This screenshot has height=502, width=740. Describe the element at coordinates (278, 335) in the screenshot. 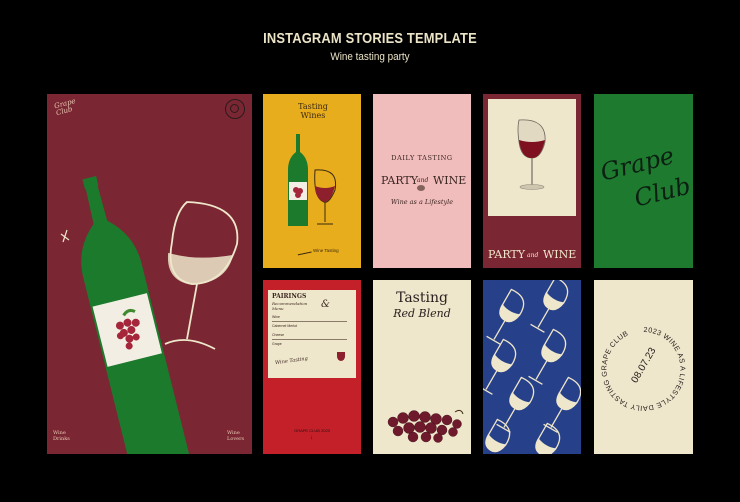

I see `menu-row: Cheese` at that location.